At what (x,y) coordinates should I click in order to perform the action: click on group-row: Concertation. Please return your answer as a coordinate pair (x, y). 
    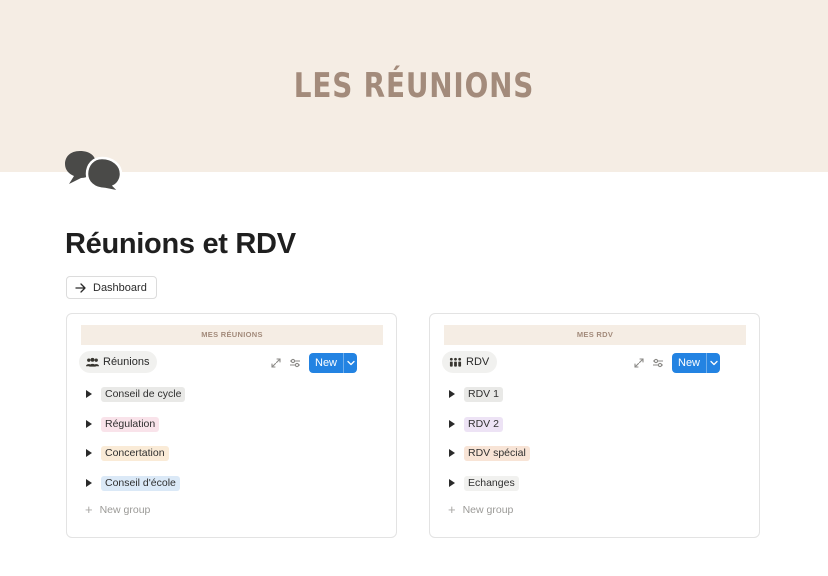
    Looking at the image, I should click on (127, 453).